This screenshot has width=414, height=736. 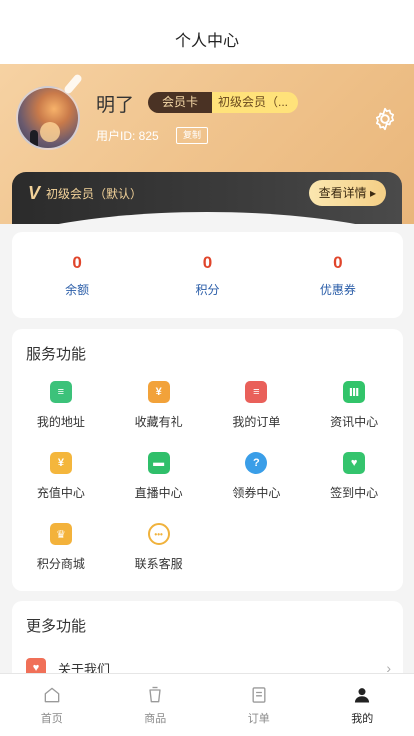 I want to click on service-label: 积分商城, so click(x=60, y=564).